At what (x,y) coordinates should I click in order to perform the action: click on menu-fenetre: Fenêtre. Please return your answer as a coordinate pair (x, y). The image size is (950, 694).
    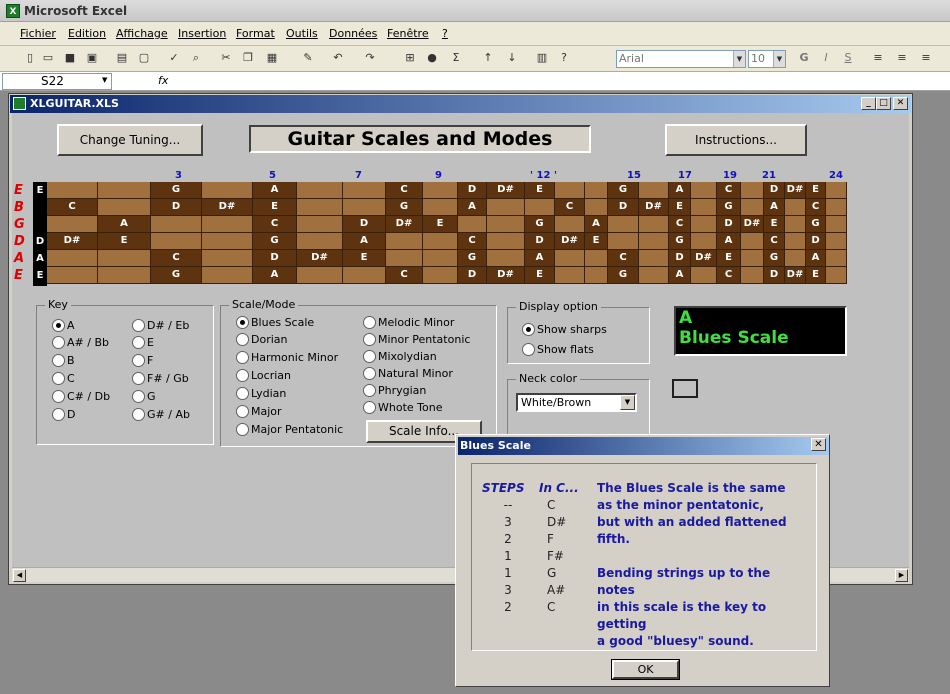
    Looking at the image, I should click on (408, 33).